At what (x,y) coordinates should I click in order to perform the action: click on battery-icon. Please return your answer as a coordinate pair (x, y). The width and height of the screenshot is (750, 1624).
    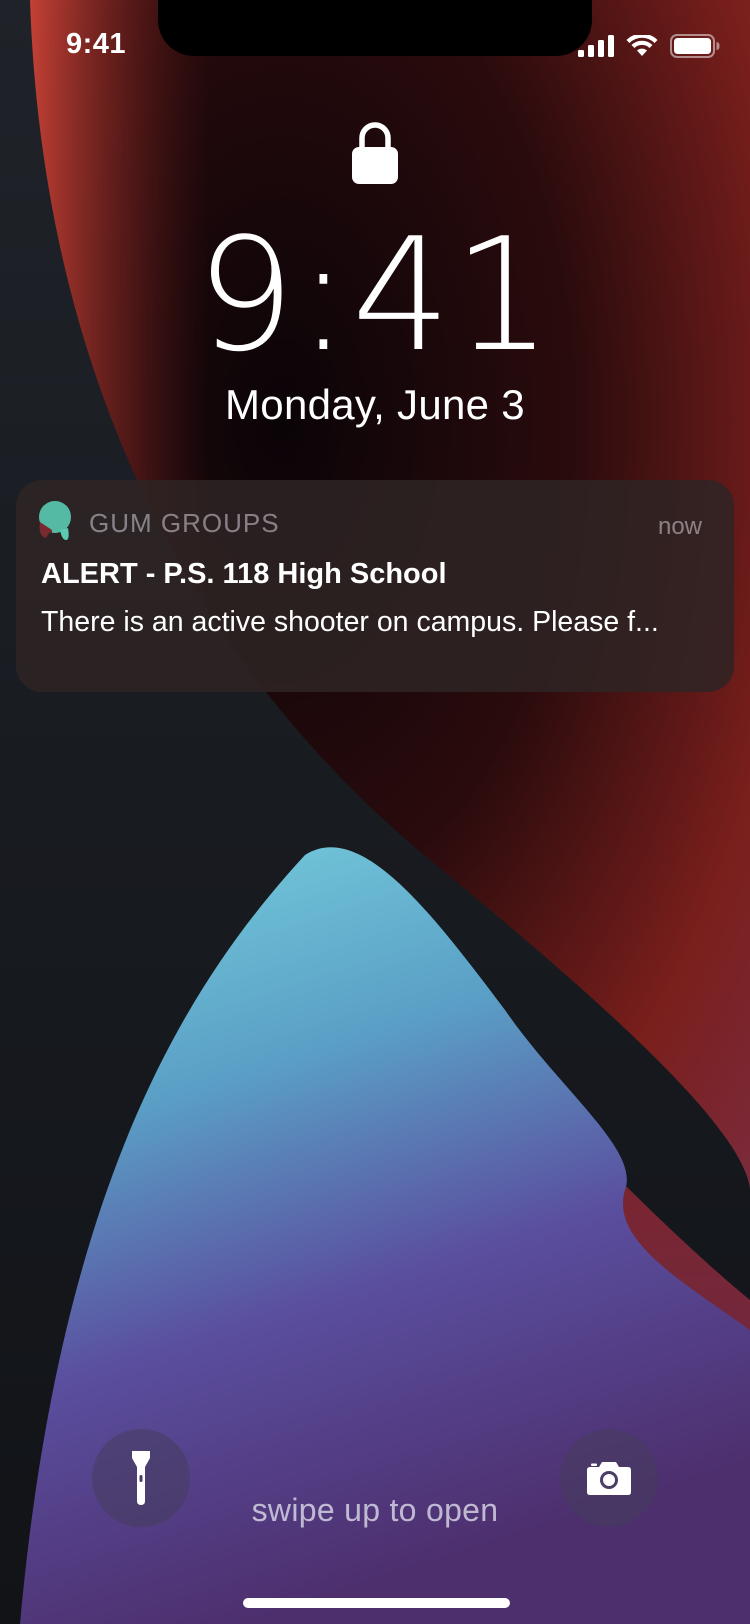
    Looking at the image, I should click on (695, 46).